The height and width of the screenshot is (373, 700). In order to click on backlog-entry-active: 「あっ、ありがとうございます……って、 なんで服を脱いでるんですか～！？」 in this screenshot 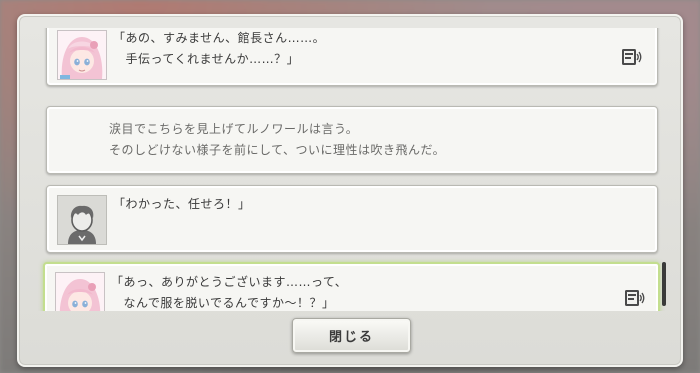, I will do `click(351, 286)`.